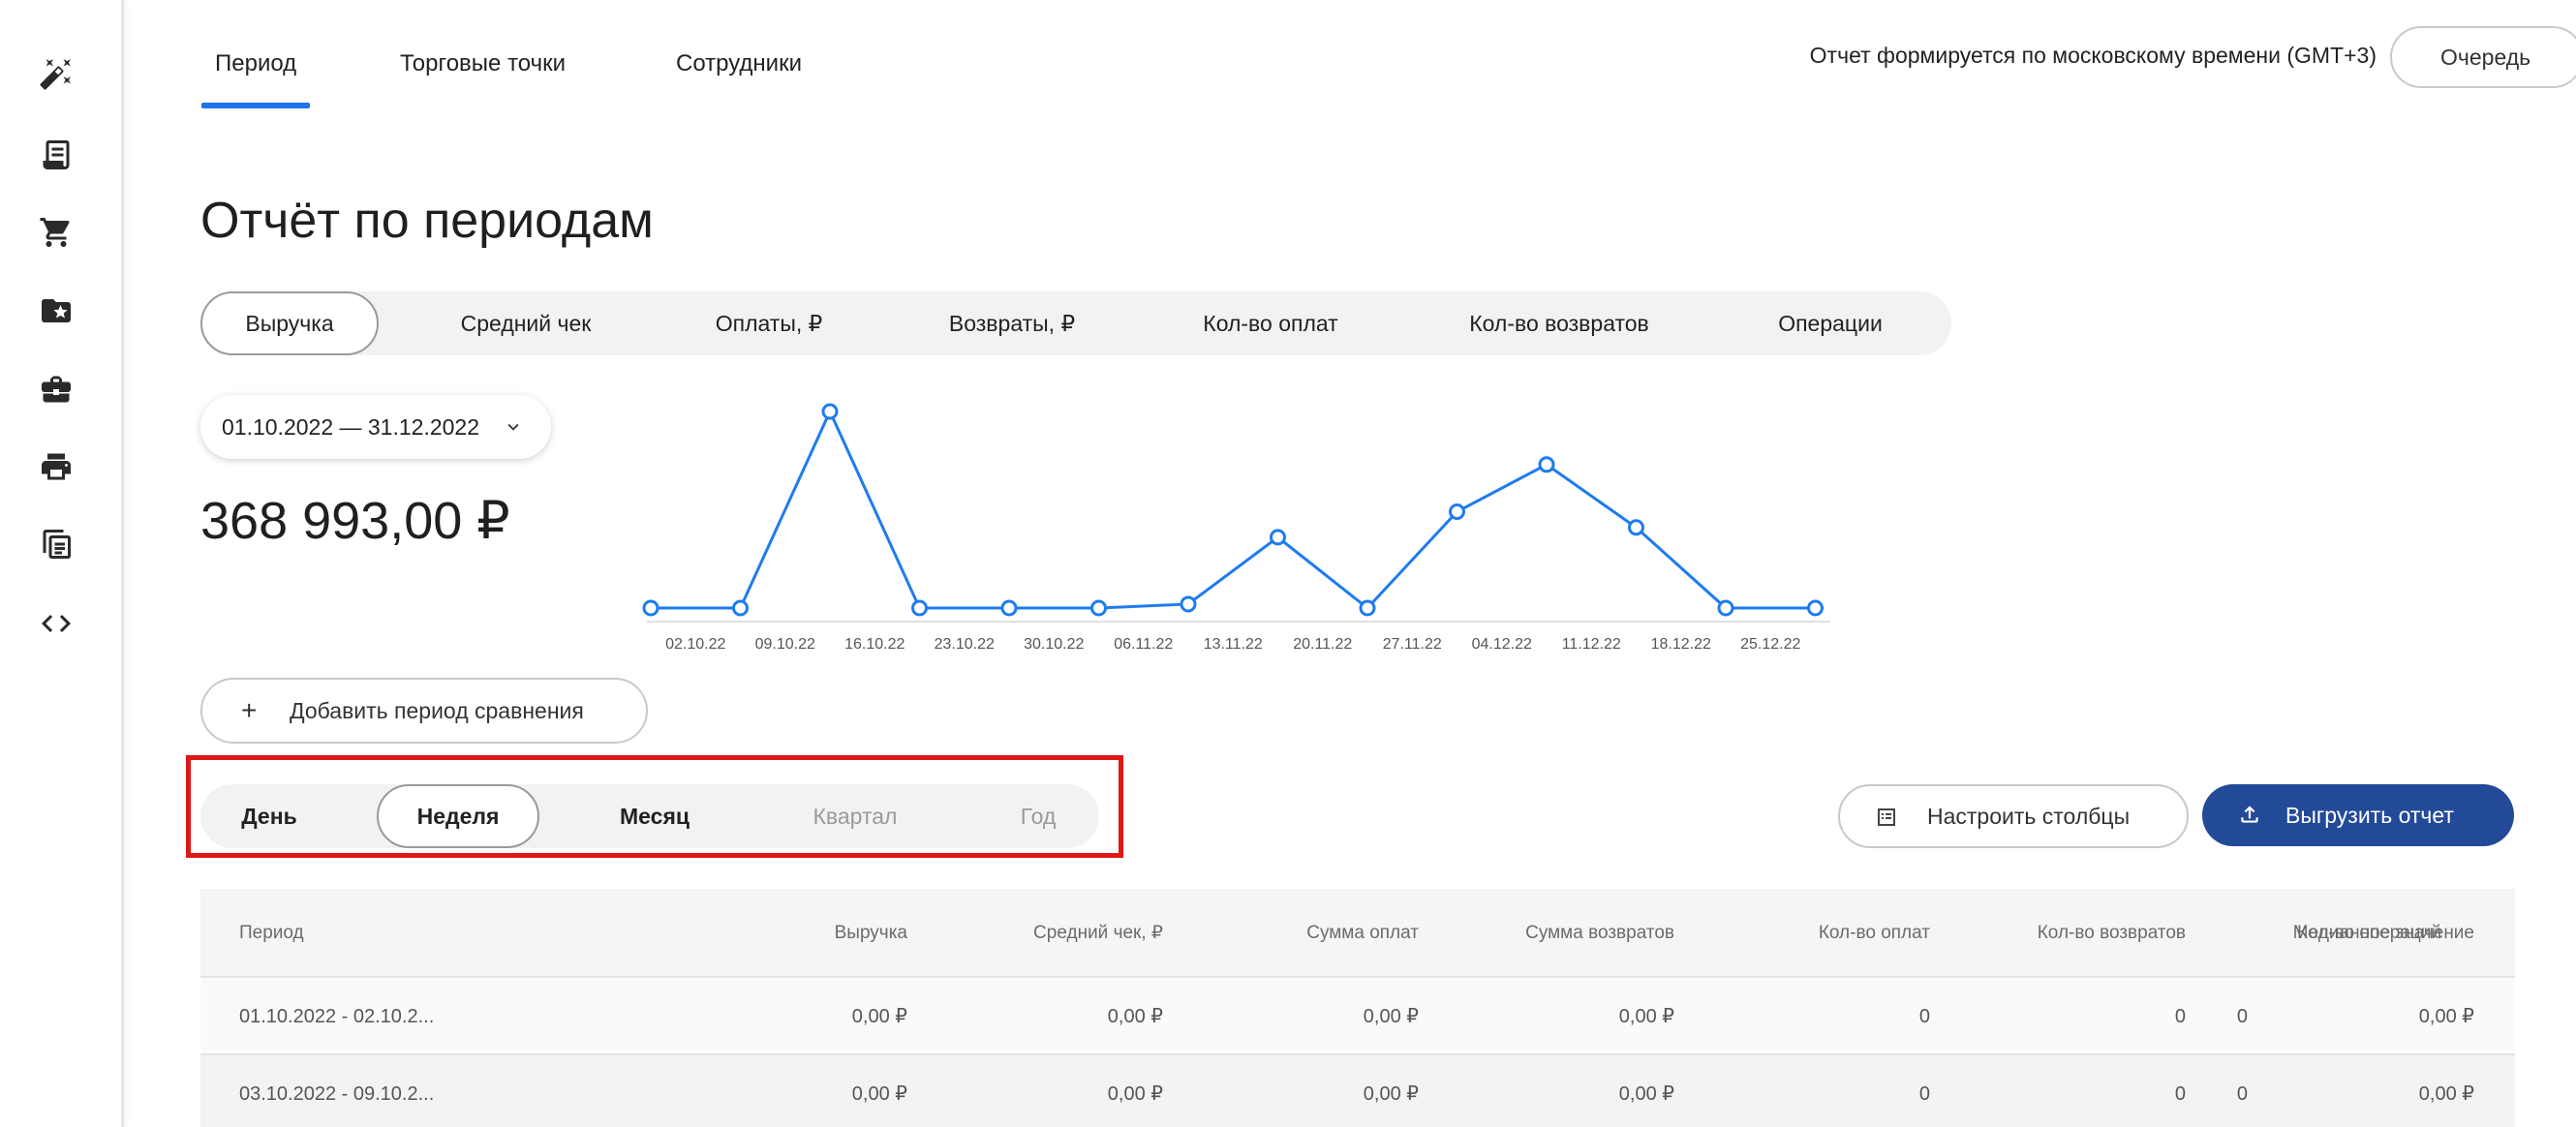 This screenshot has width=2576, height=1127. Describe the element at coordinates (1770, 644) in the screenshot. I see `x-tick-label: 25.12.22` at that location.